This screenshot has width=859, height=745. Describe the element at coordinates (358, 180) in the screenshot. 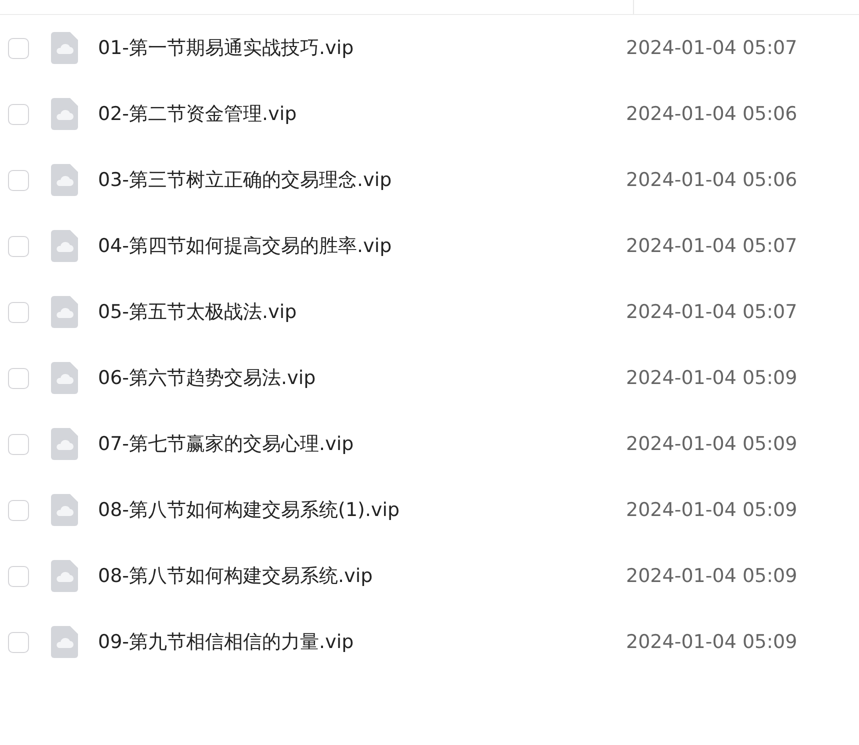

I see `file-name: 03-第三节树立正确的交易理念.vip` at that location.